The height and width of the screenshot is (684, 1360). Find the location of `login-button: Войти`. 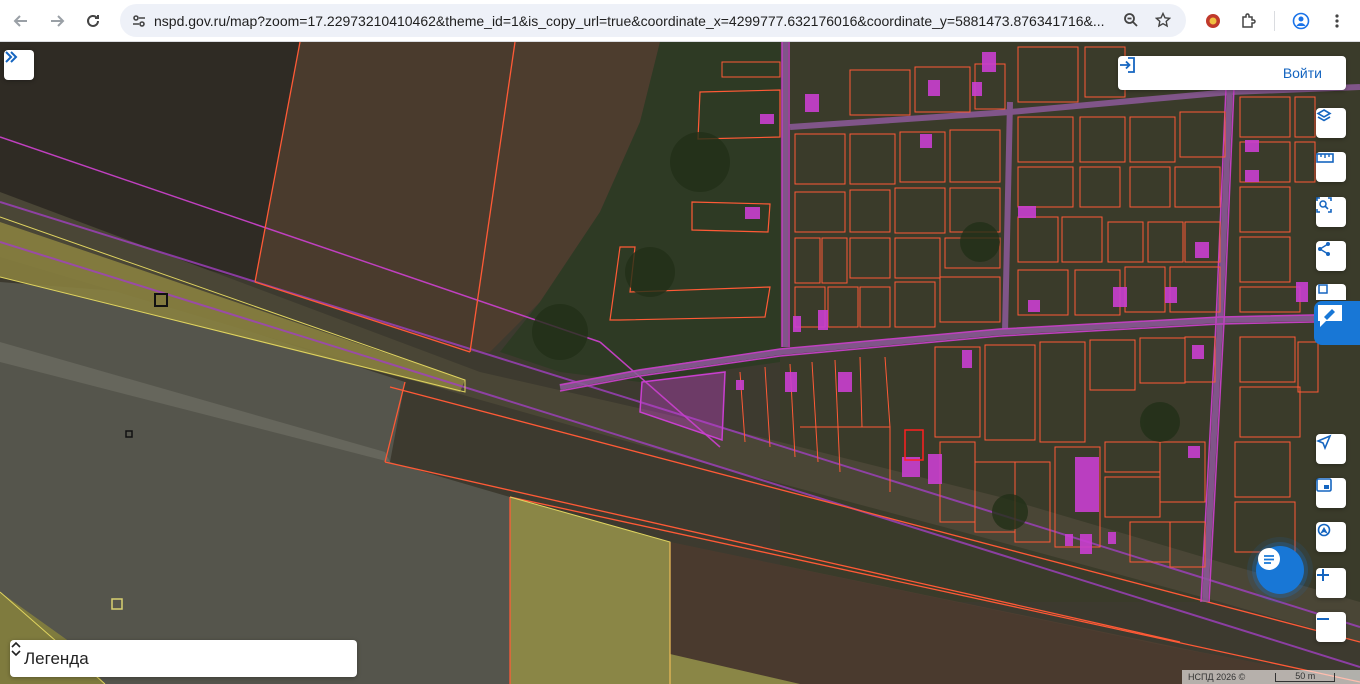

login-button: Войти is located at coordinates (1232, 73).